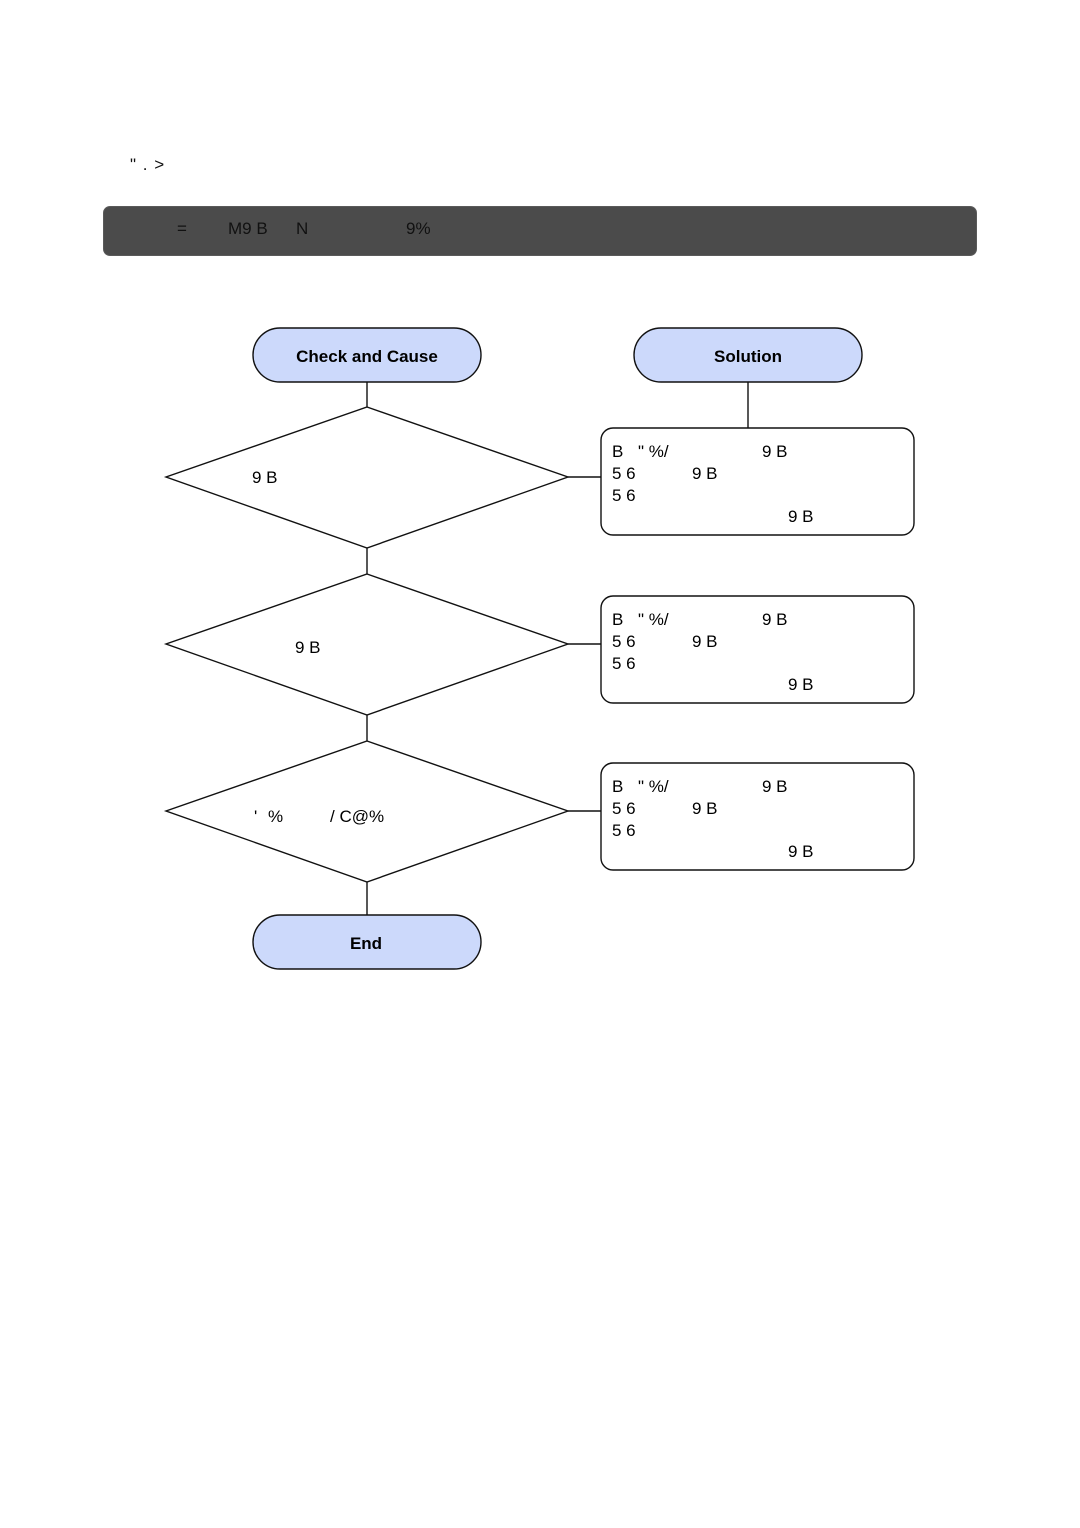  Describe the element at coordinates (757, 816) in the screenshot. I see `solution-box-3: B " %/ 9 B 5 6 9 B 5 6 9 B` at that location.